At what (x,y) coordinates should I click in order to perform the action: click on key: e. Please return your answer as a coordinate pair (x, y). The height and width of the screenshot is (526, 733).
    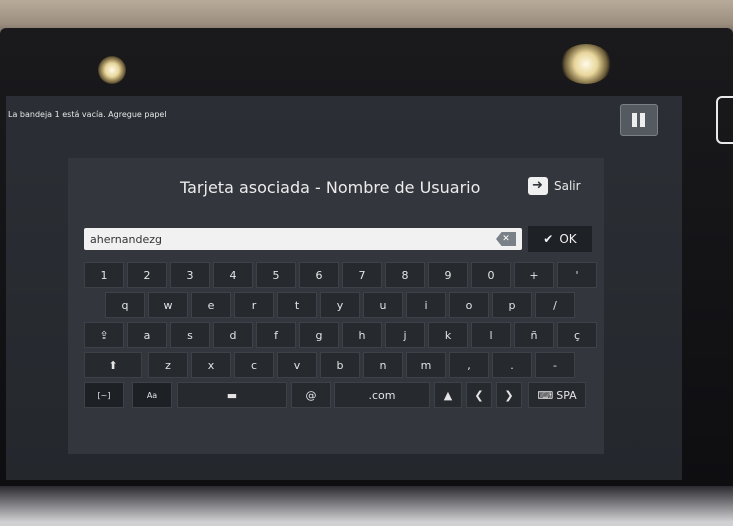
    Looking at the image, I should click on (211, 305).